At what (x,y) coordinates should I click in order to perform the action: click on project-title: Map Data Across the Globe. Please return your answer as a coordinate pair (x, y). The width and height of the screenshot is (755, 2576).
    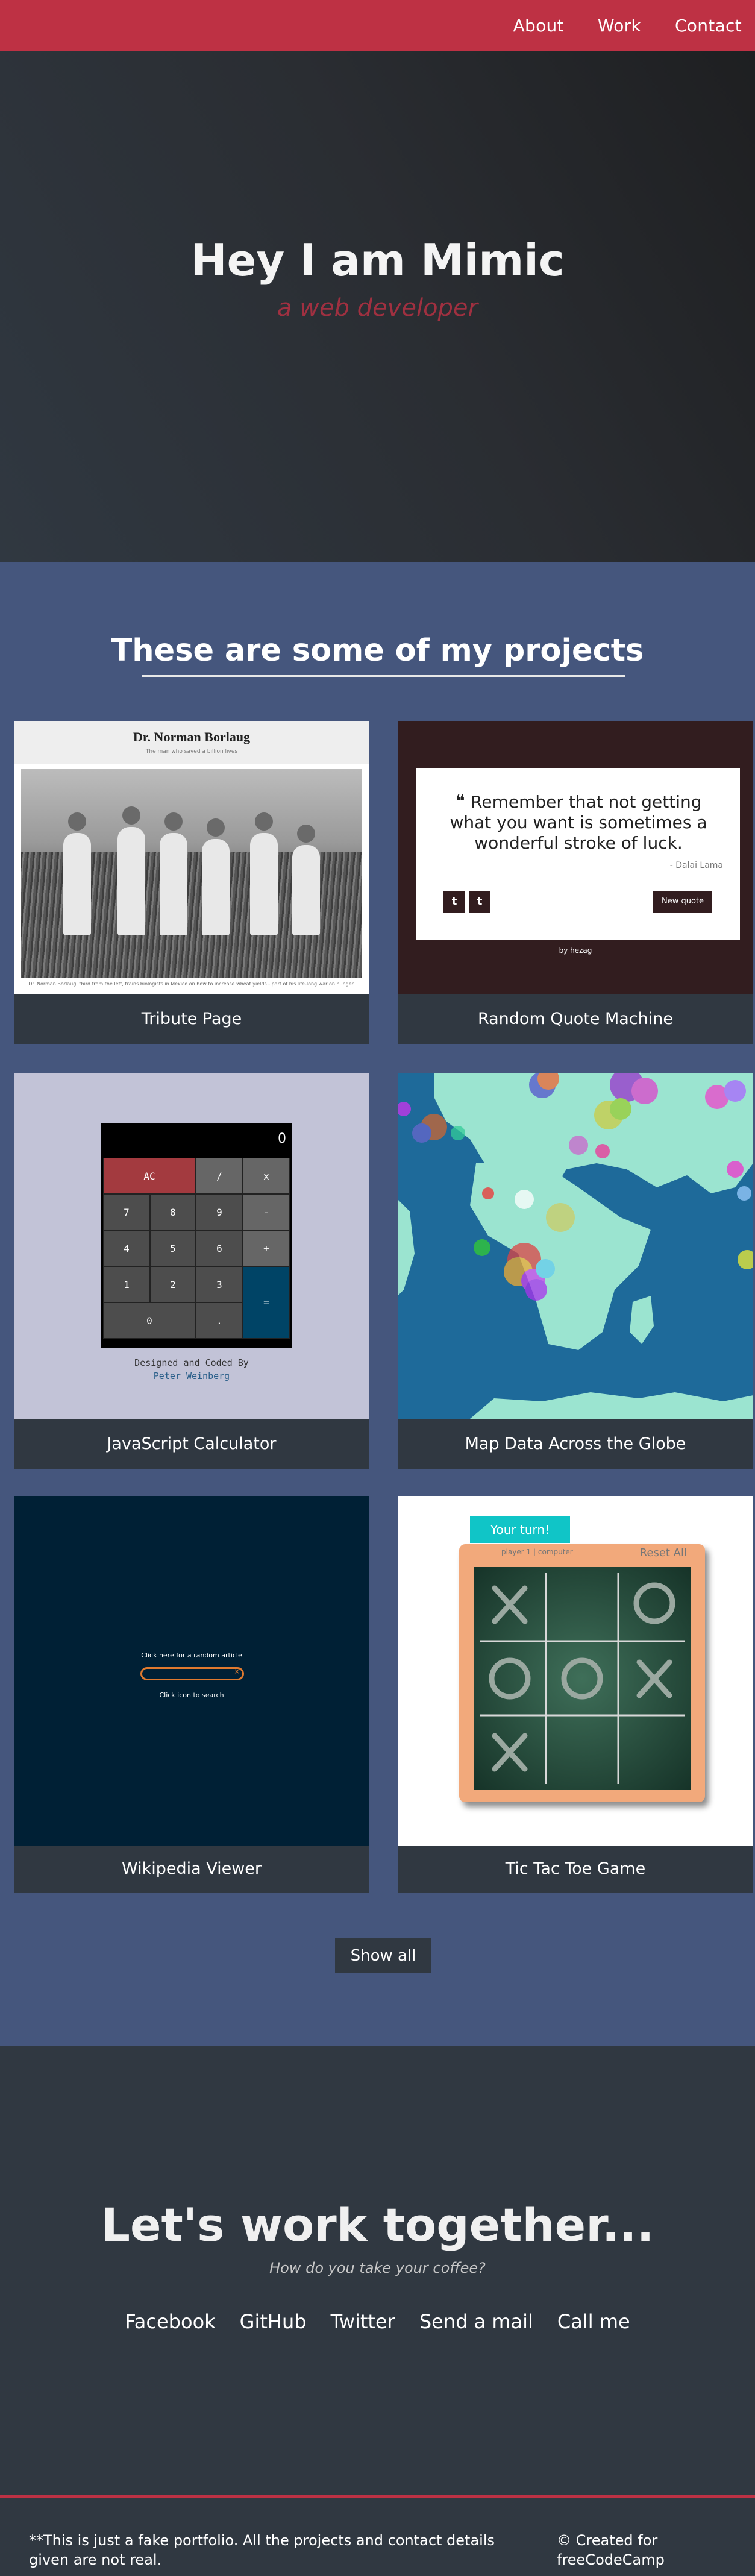
    Looking at the image, I should click on (575, 1444).